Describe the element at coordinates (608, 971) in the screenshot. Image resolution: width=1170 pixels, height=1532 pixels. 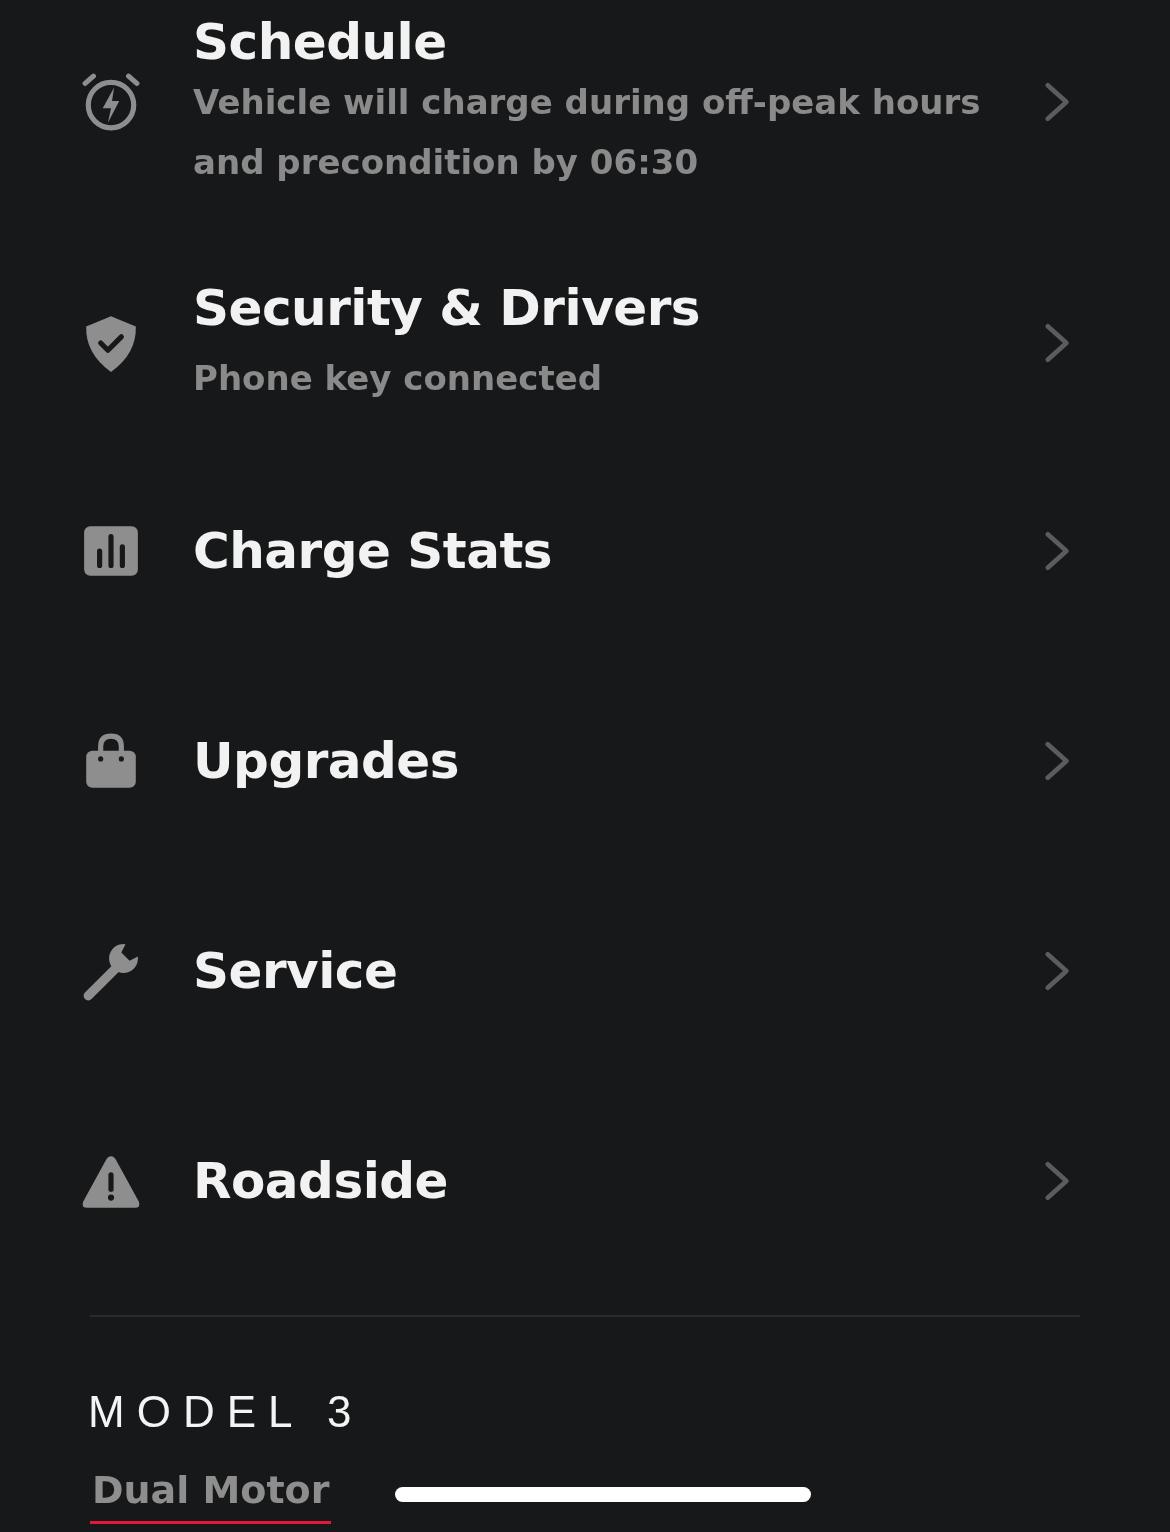
I see `menu-item-title: Service` at that location.